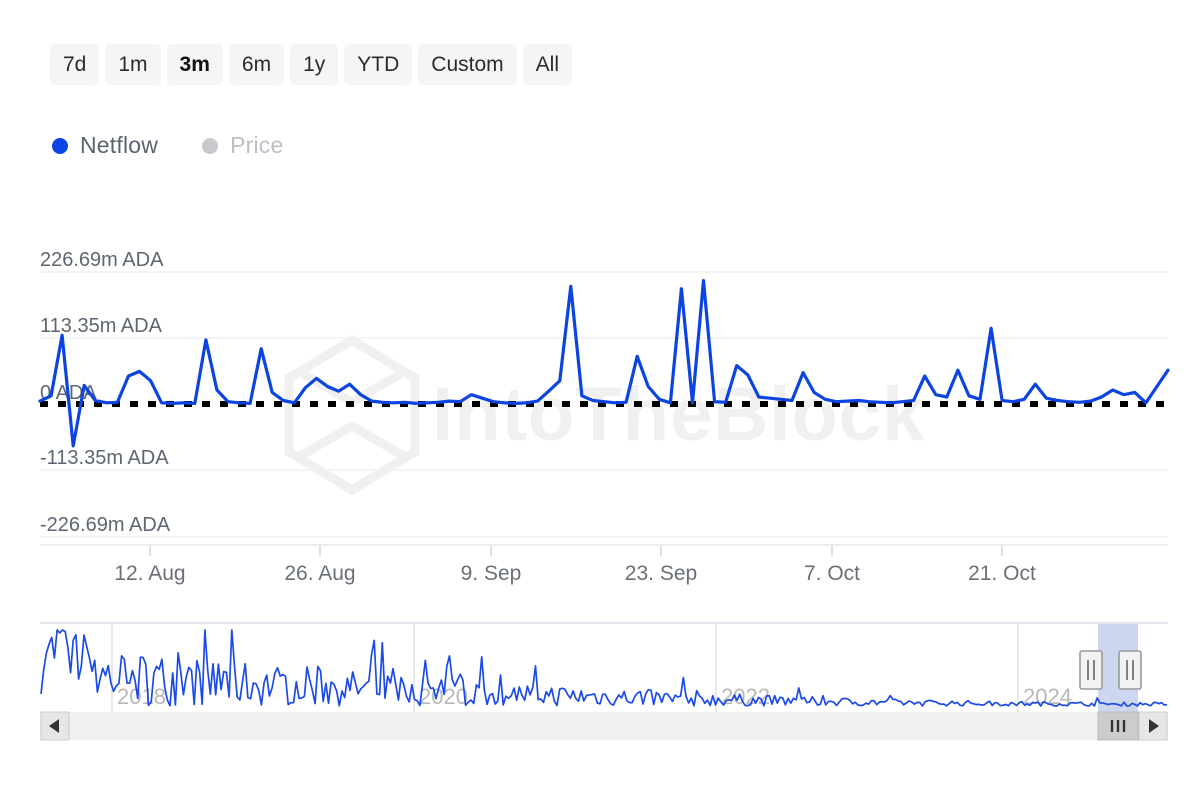  I want to click on scrollbar-right-button, so click(1153, 726).